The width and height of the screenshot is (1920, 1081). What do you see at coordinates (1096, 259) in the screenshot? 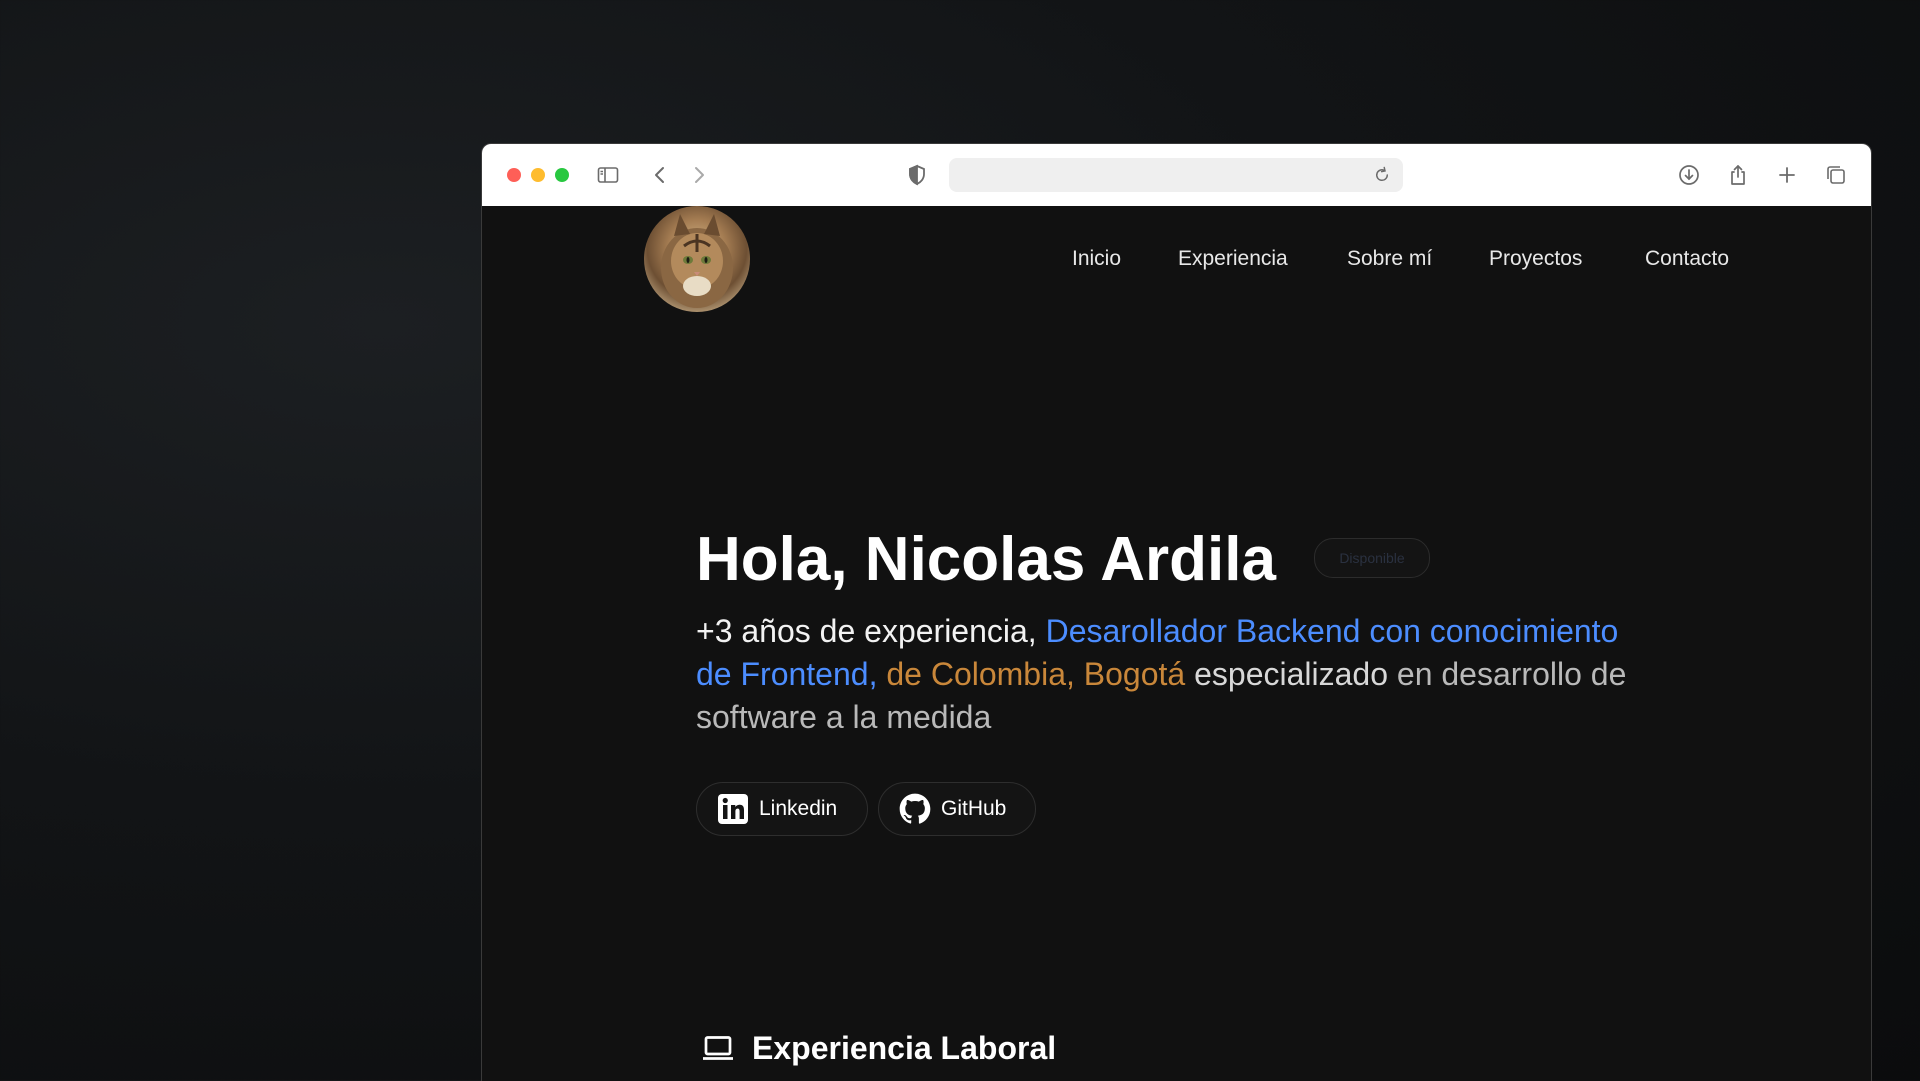
I see `nav-item-inicio: Inicio` at bounding box center [1096, 259].